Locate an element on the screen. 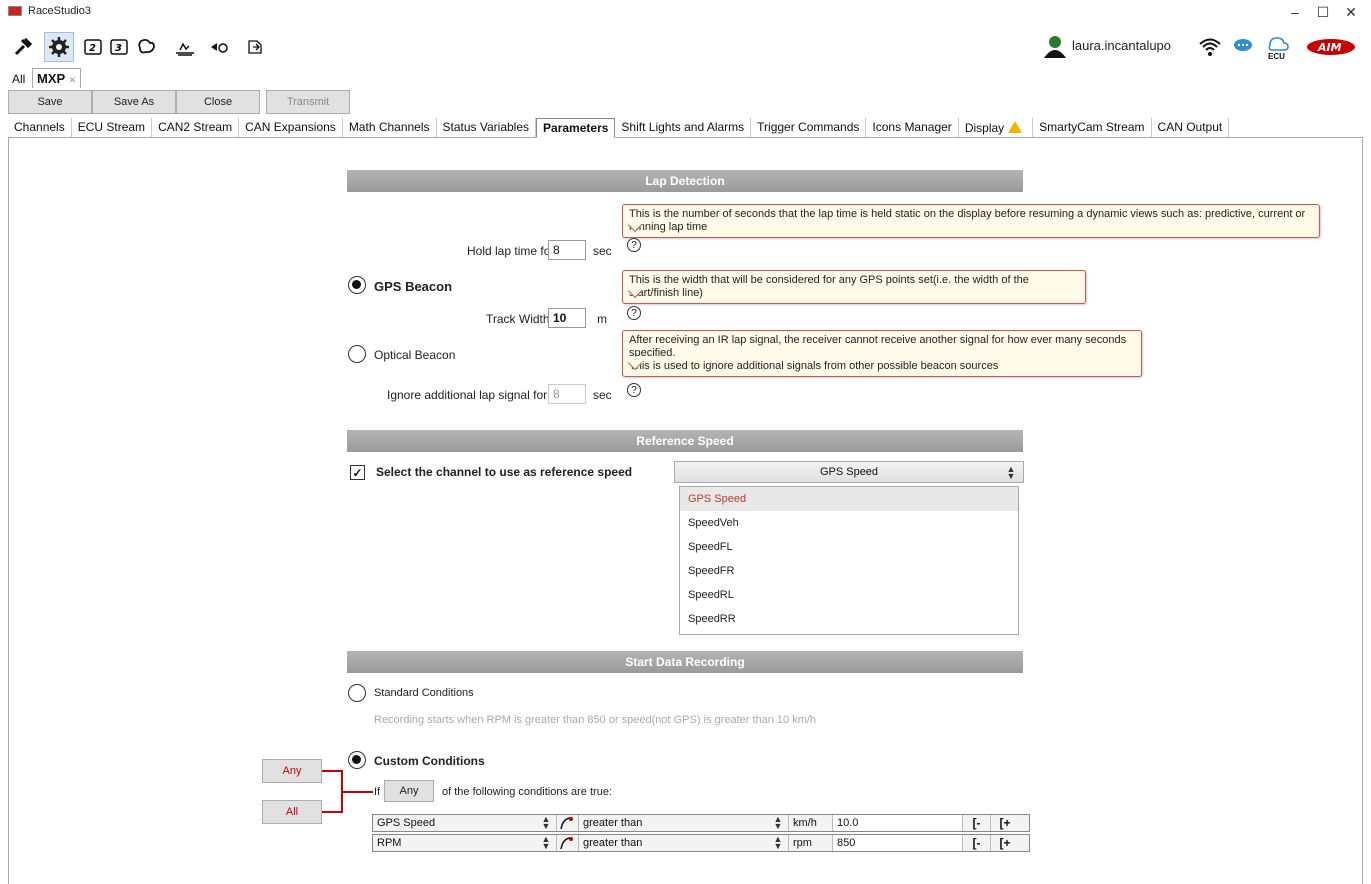 Image resolution: width=1371 pixels, height=884 pixels. dropdown-option: SpeedRR is located at coordinates (849, 619).